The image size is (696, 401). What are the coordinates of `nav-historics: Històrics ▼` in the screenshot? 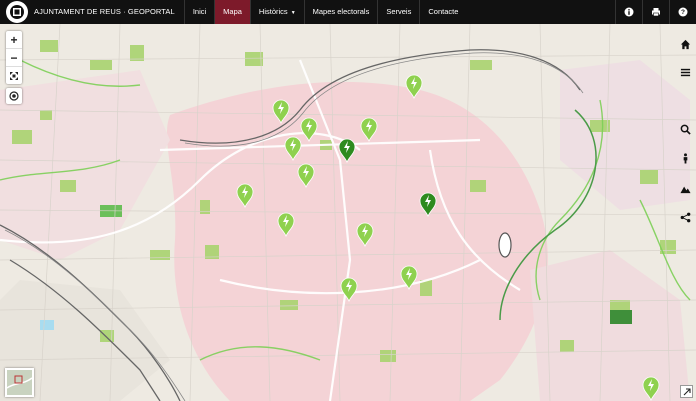 It's located at (276, 12).